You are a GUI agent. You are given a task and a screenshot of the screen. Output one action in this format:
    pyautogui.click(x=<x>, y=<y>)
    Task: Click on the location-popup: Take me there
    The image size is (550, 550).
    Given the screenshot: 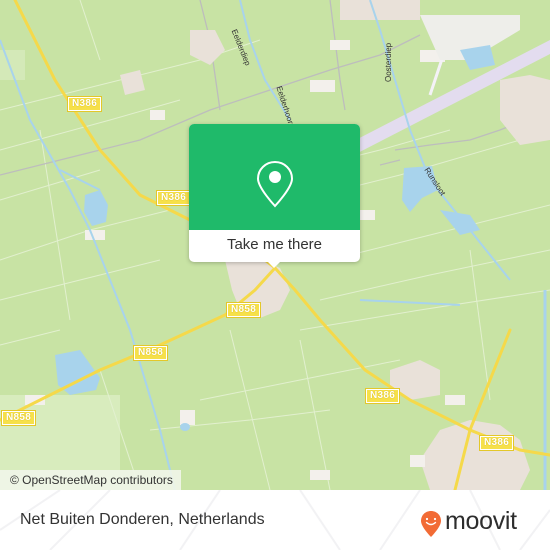 What is the action you would take?
    pyautogui.click(x=274, y=196)
    